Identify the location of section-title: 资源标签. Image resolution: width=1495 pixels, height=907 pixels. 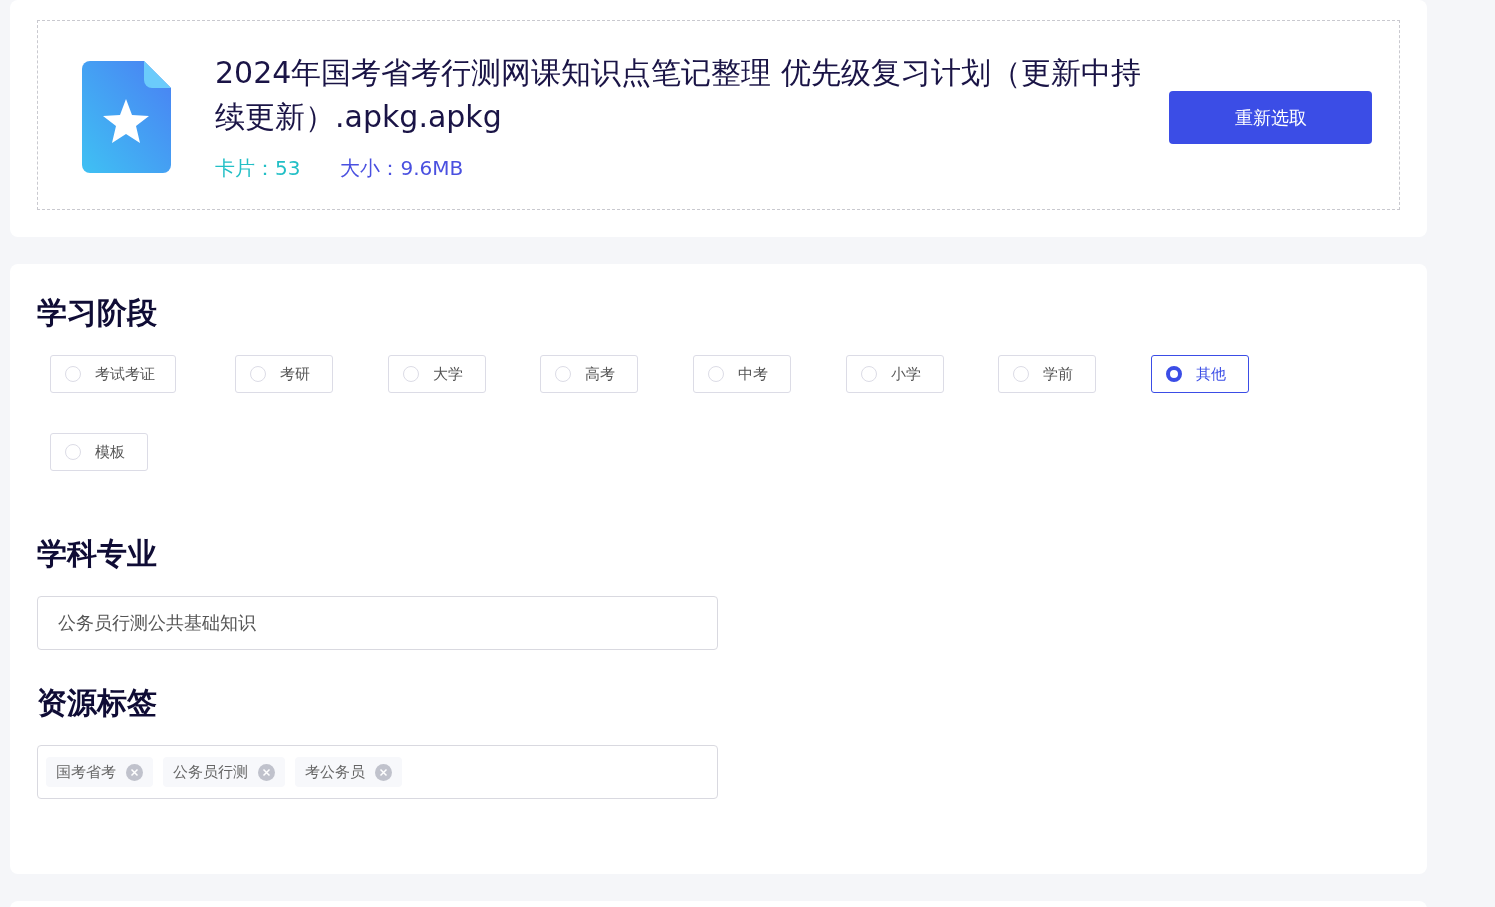
(97, 703).